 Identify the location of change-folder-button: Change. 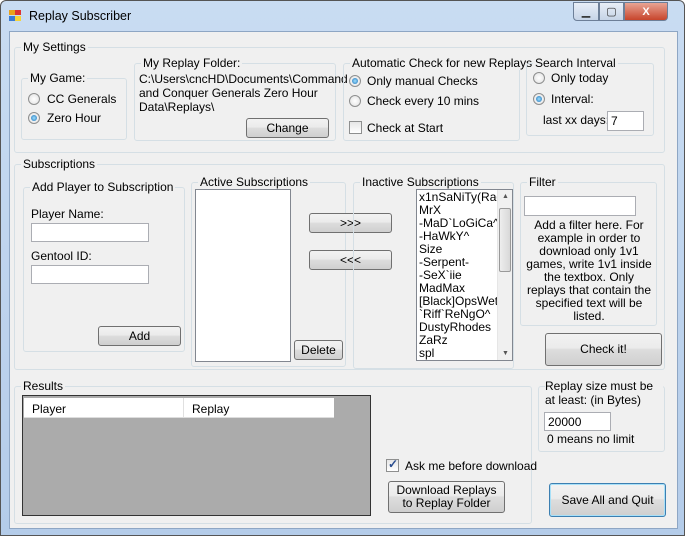
(287, 128).